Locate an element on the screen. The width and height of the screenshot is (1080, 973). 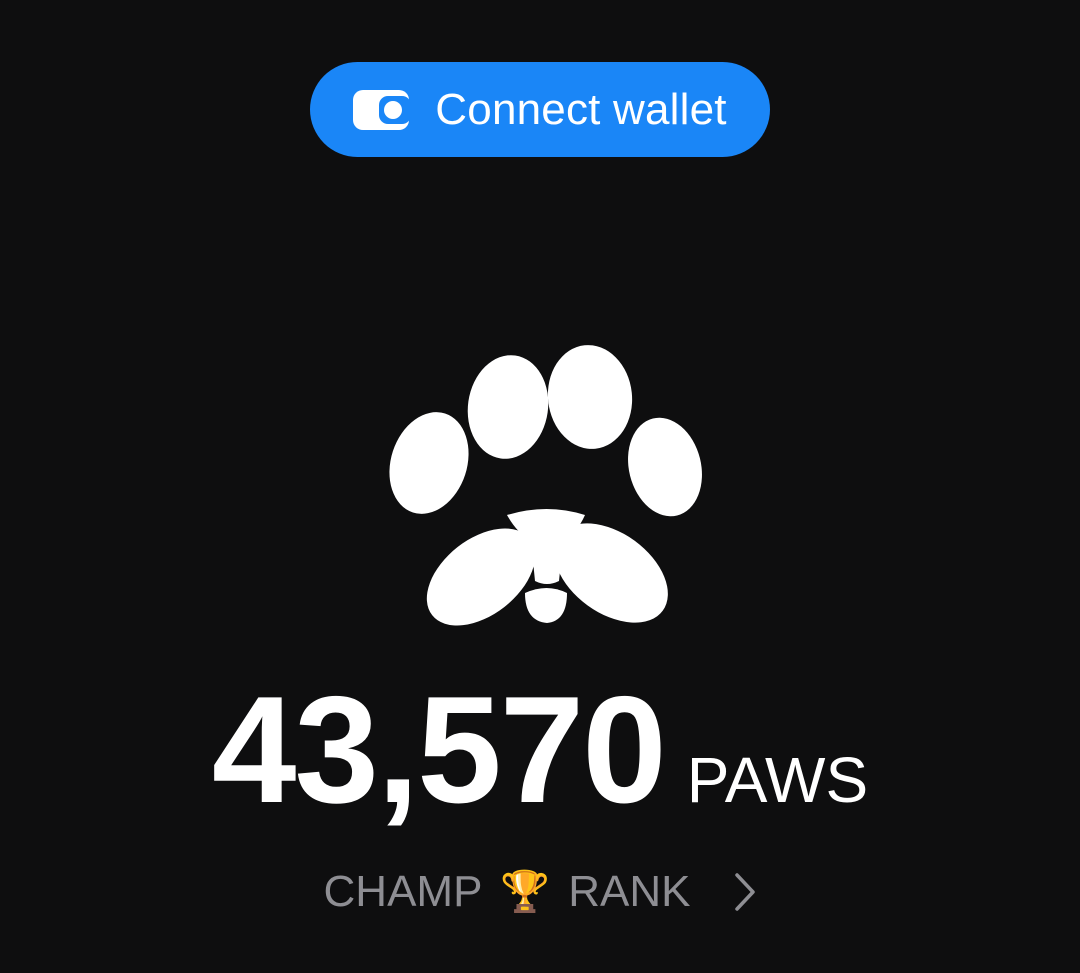
wallet-icon is located at coordinates (383, 110).